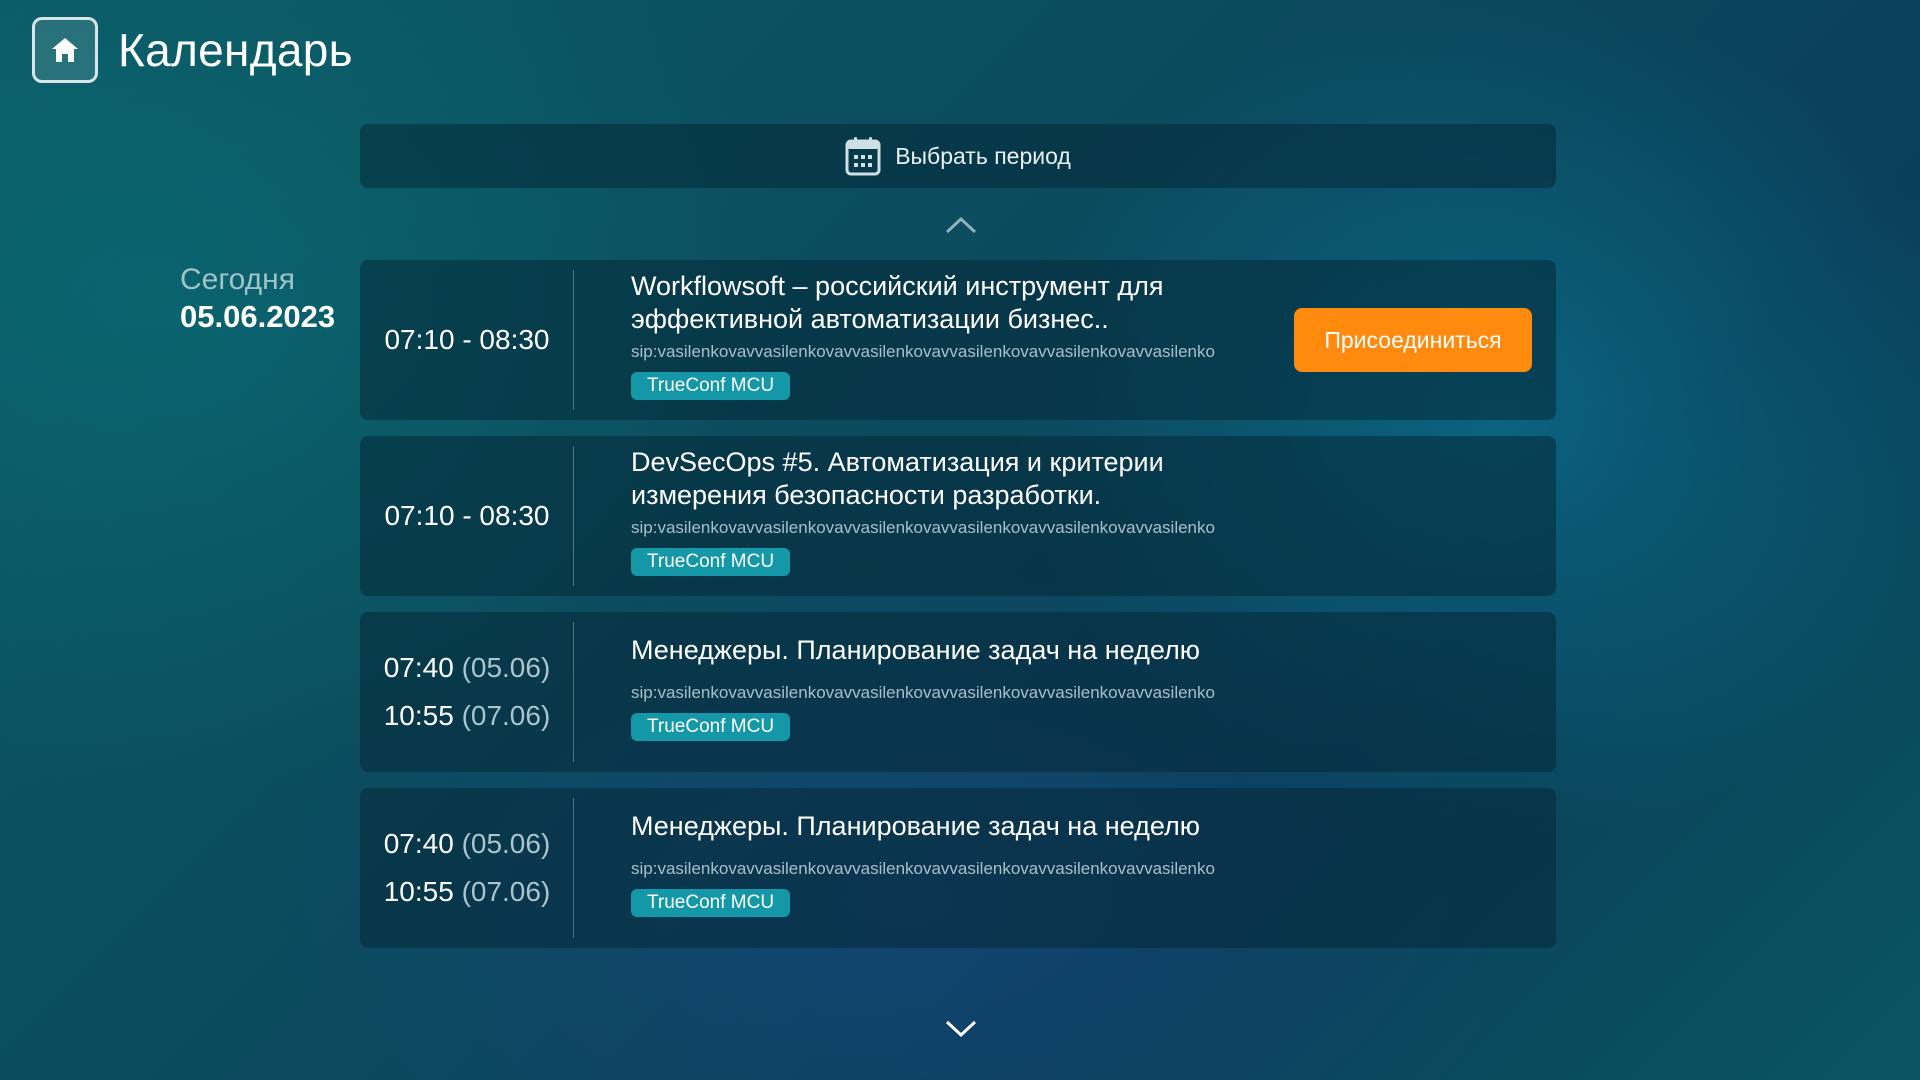 The width and height of the screenshot is (1920, 1080). Describe the element at coordinates (258, 316) in the screenshot. I see `day-date: 05.06.2023` at that location.